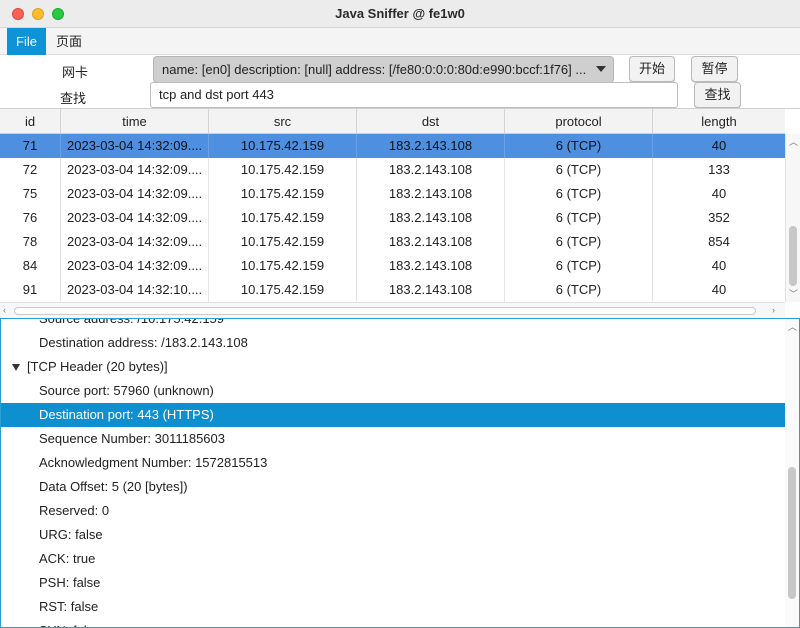 This screenshot has width=800, height=628. I want to click on tree-item: ACK: true, so click(393, 559).